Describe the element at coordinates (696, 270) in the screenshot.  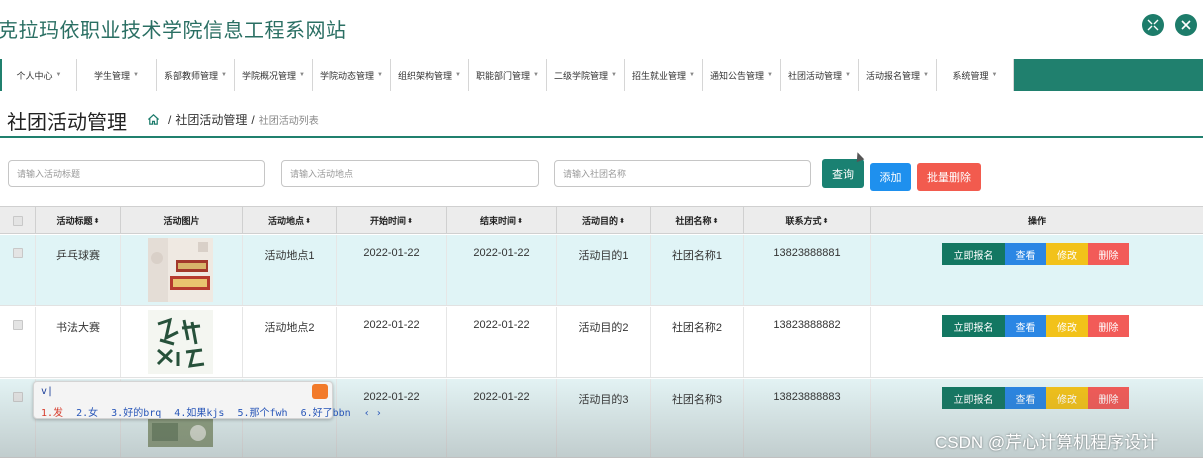
I see `cell-club: 社团名称1` at that location.